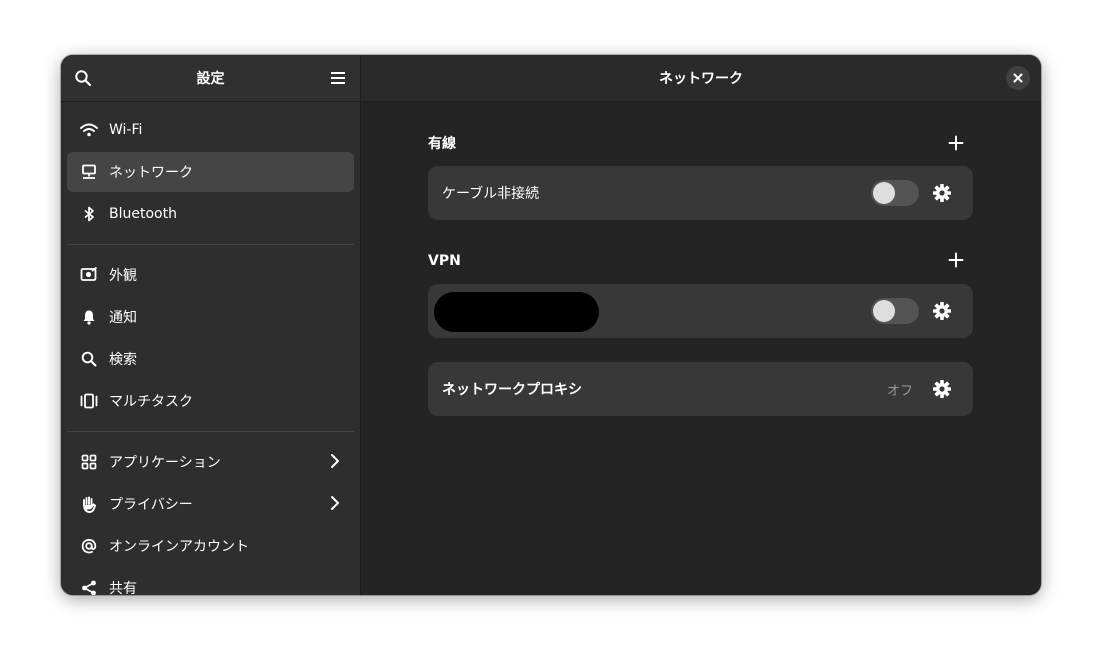 The image size is (1102, 662). Describe the element at coordinates (123, 276) in the screenshot. I see `sidebar-item-label: 外観` at that location.